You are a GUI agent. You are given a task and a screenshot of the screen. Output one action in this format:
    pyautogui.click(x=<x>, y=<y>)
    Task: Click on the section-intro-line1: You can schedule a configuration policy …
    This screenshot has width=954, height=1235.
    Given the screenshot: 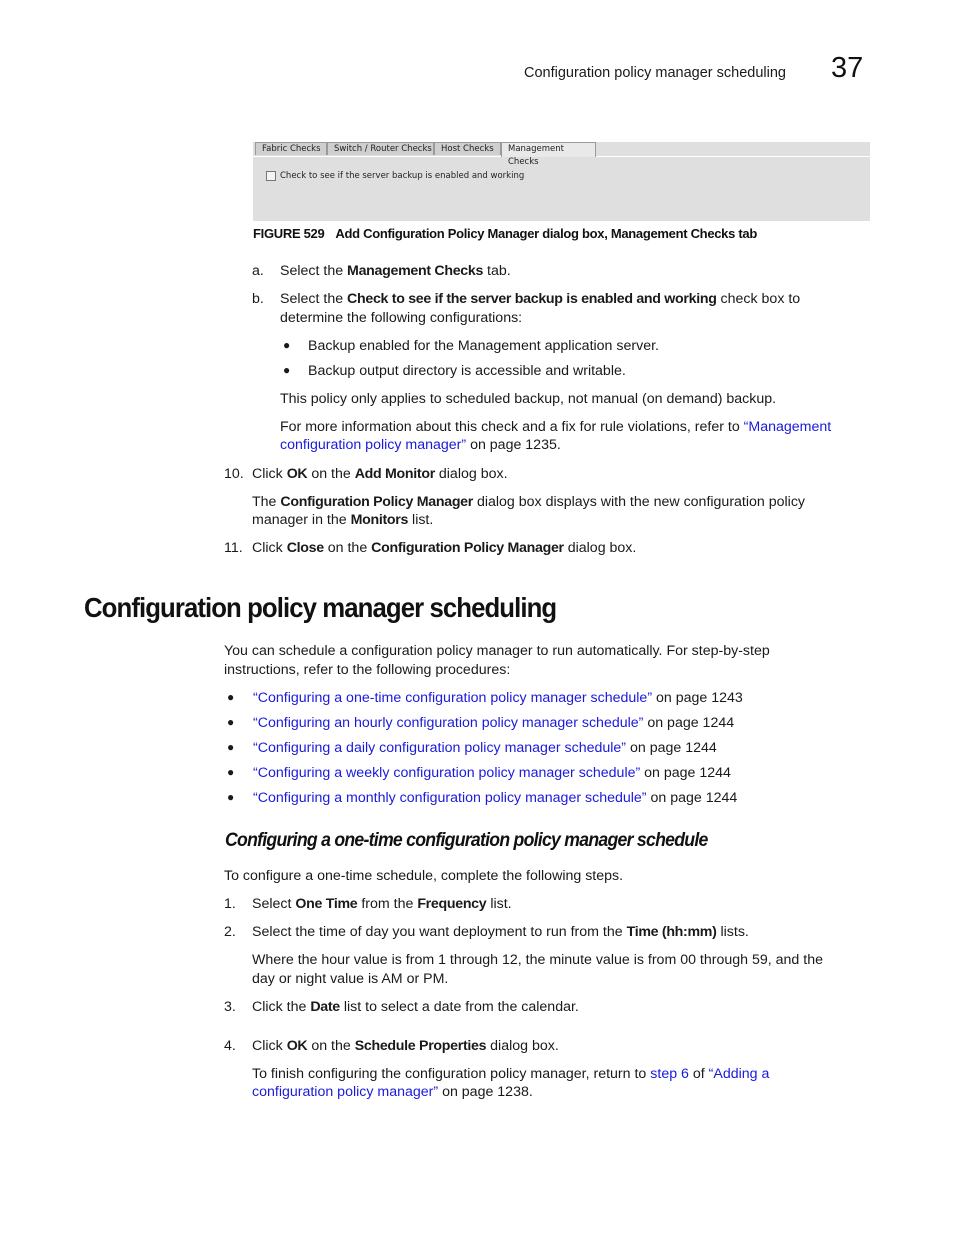 What is the action you would take?
    pyautogui.click(x=497, y=651)
    